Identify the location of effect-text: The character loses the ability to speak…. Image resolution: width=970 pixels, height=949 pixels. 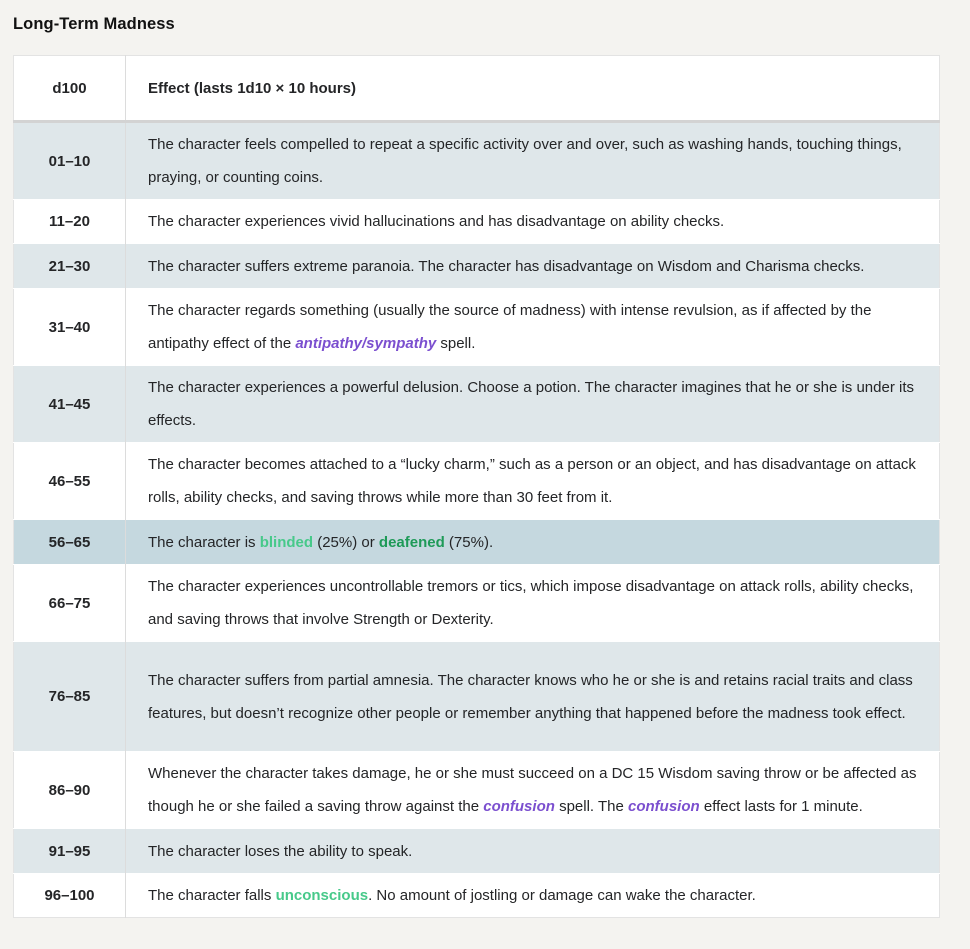
(280, 851).